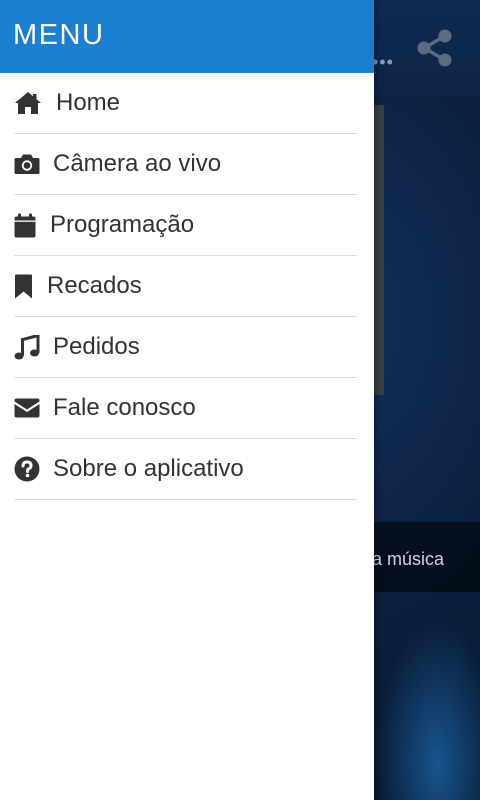  Describe the element at coordinates (383, 62) in the screenshot. I see `overflow-dots-icon: •••` at that location.